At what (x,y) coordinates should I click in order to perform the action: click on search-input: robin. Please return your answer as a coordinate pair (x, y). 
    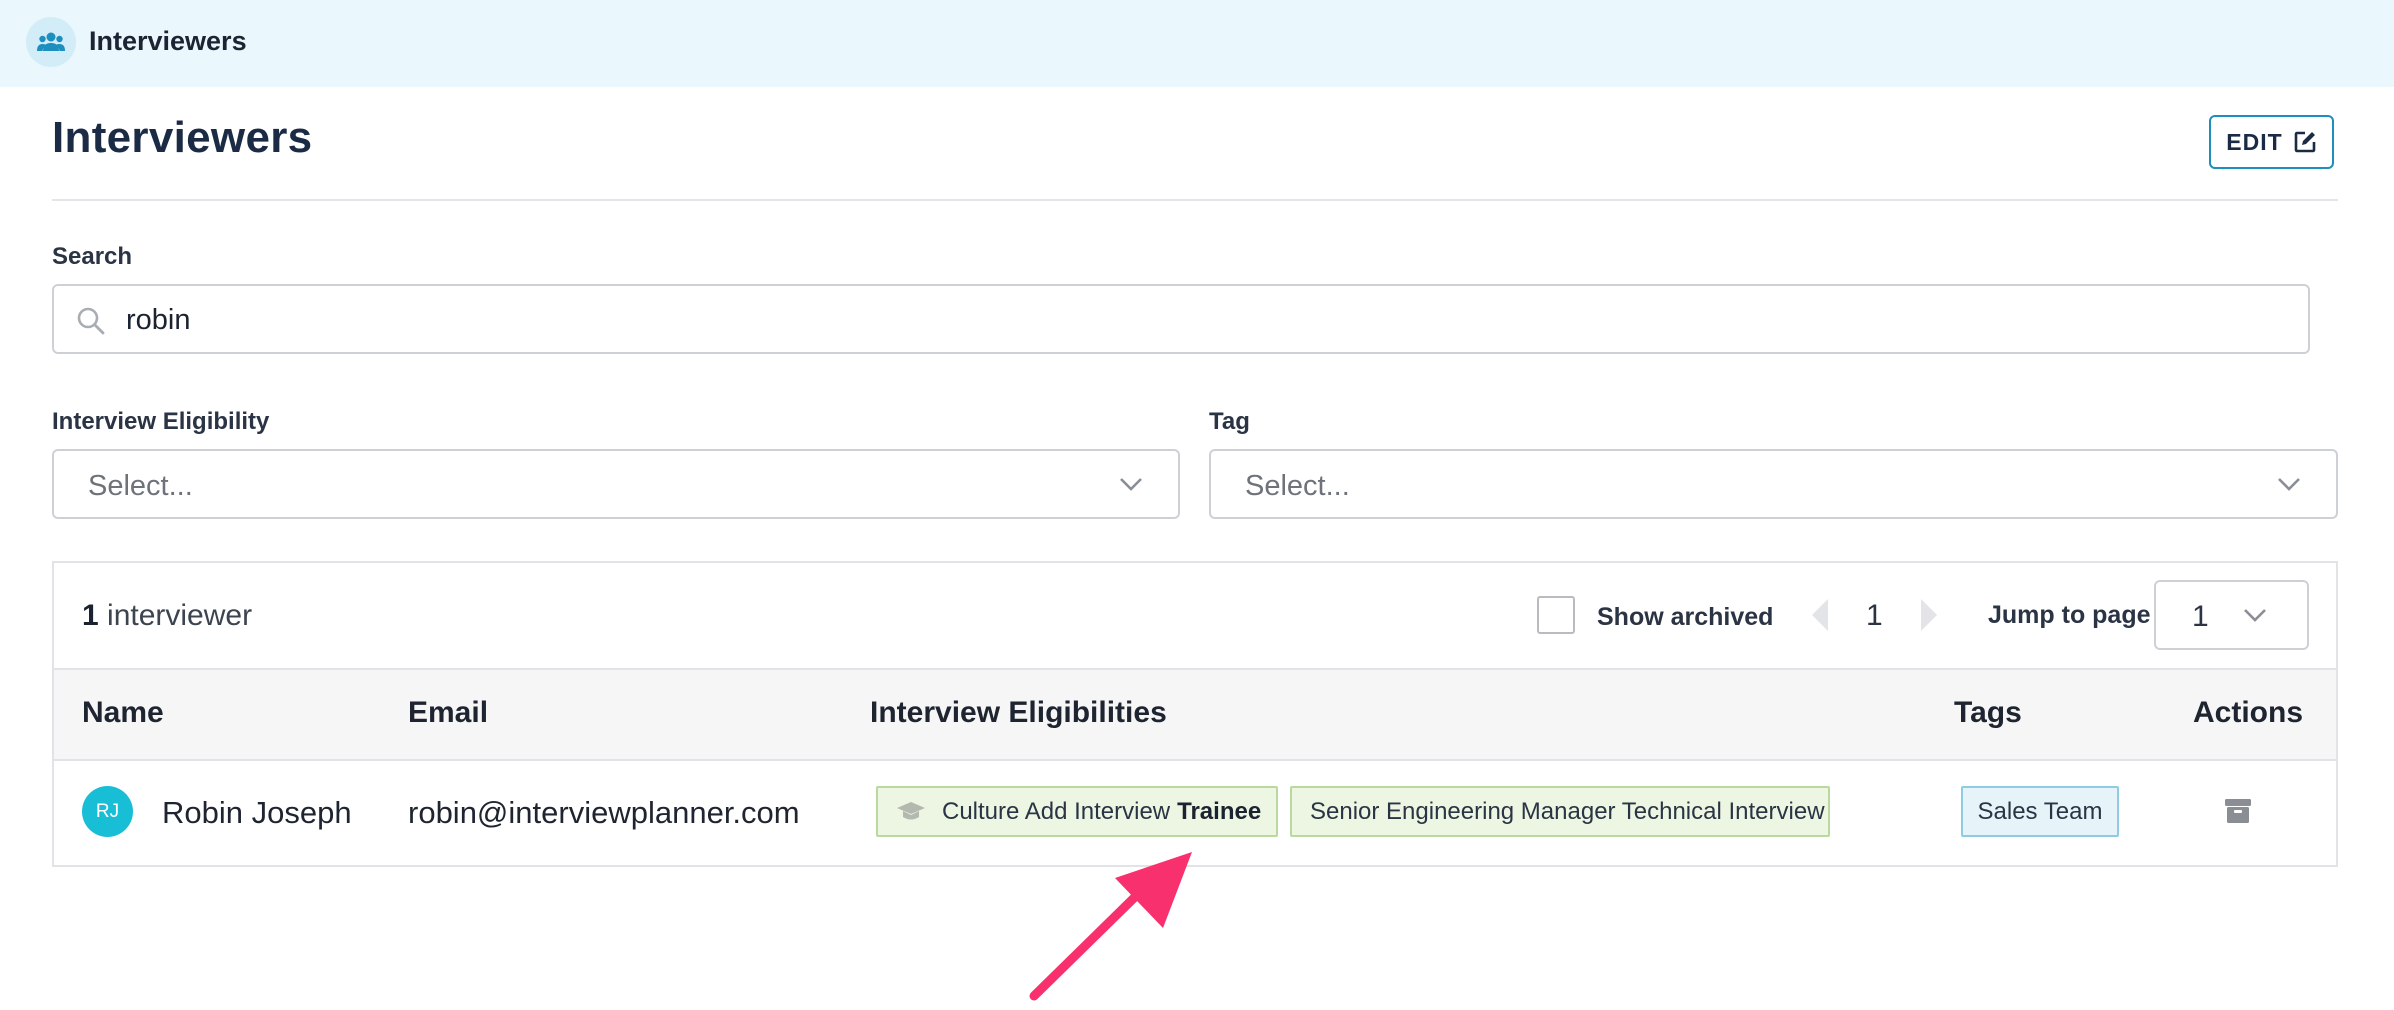
    Looking at the image, I should click on (1181, 319).